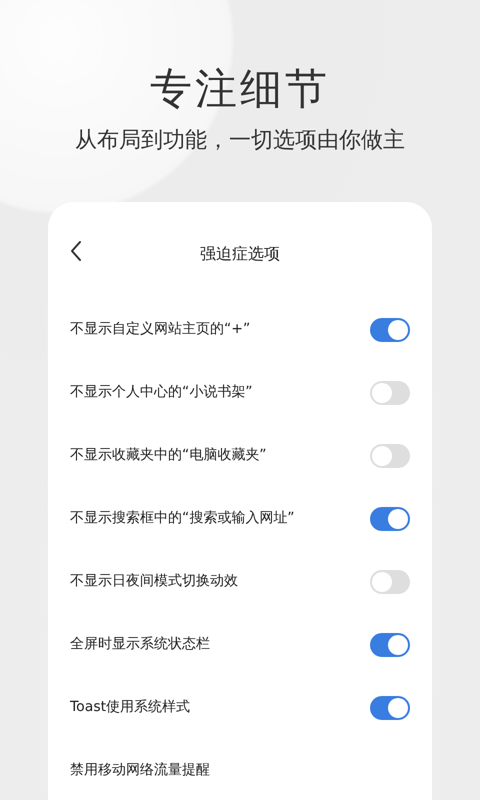 The height and width of the screenshot is (800, 480). Describe the element at coordinates (154, 581) in the screenshot. I see `option-label: 不显示日夜间模式切换动效` at that location.